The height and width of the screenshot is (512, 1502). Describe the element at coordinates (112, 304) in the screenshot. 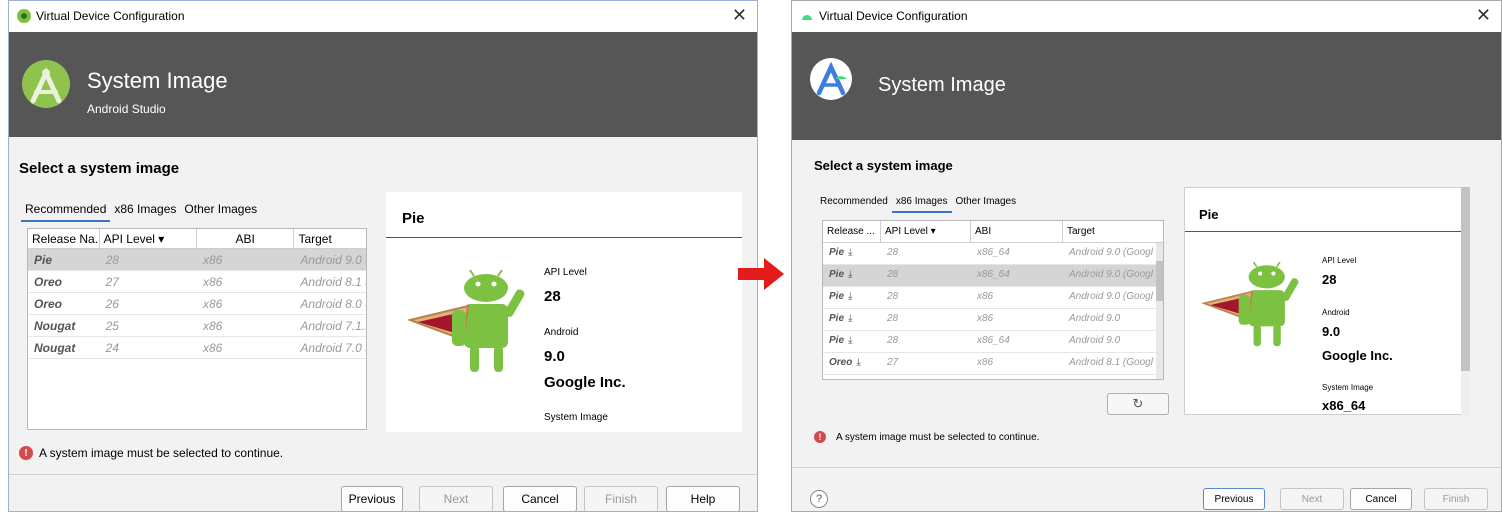

I see `cell-api-level: 26` at that location.